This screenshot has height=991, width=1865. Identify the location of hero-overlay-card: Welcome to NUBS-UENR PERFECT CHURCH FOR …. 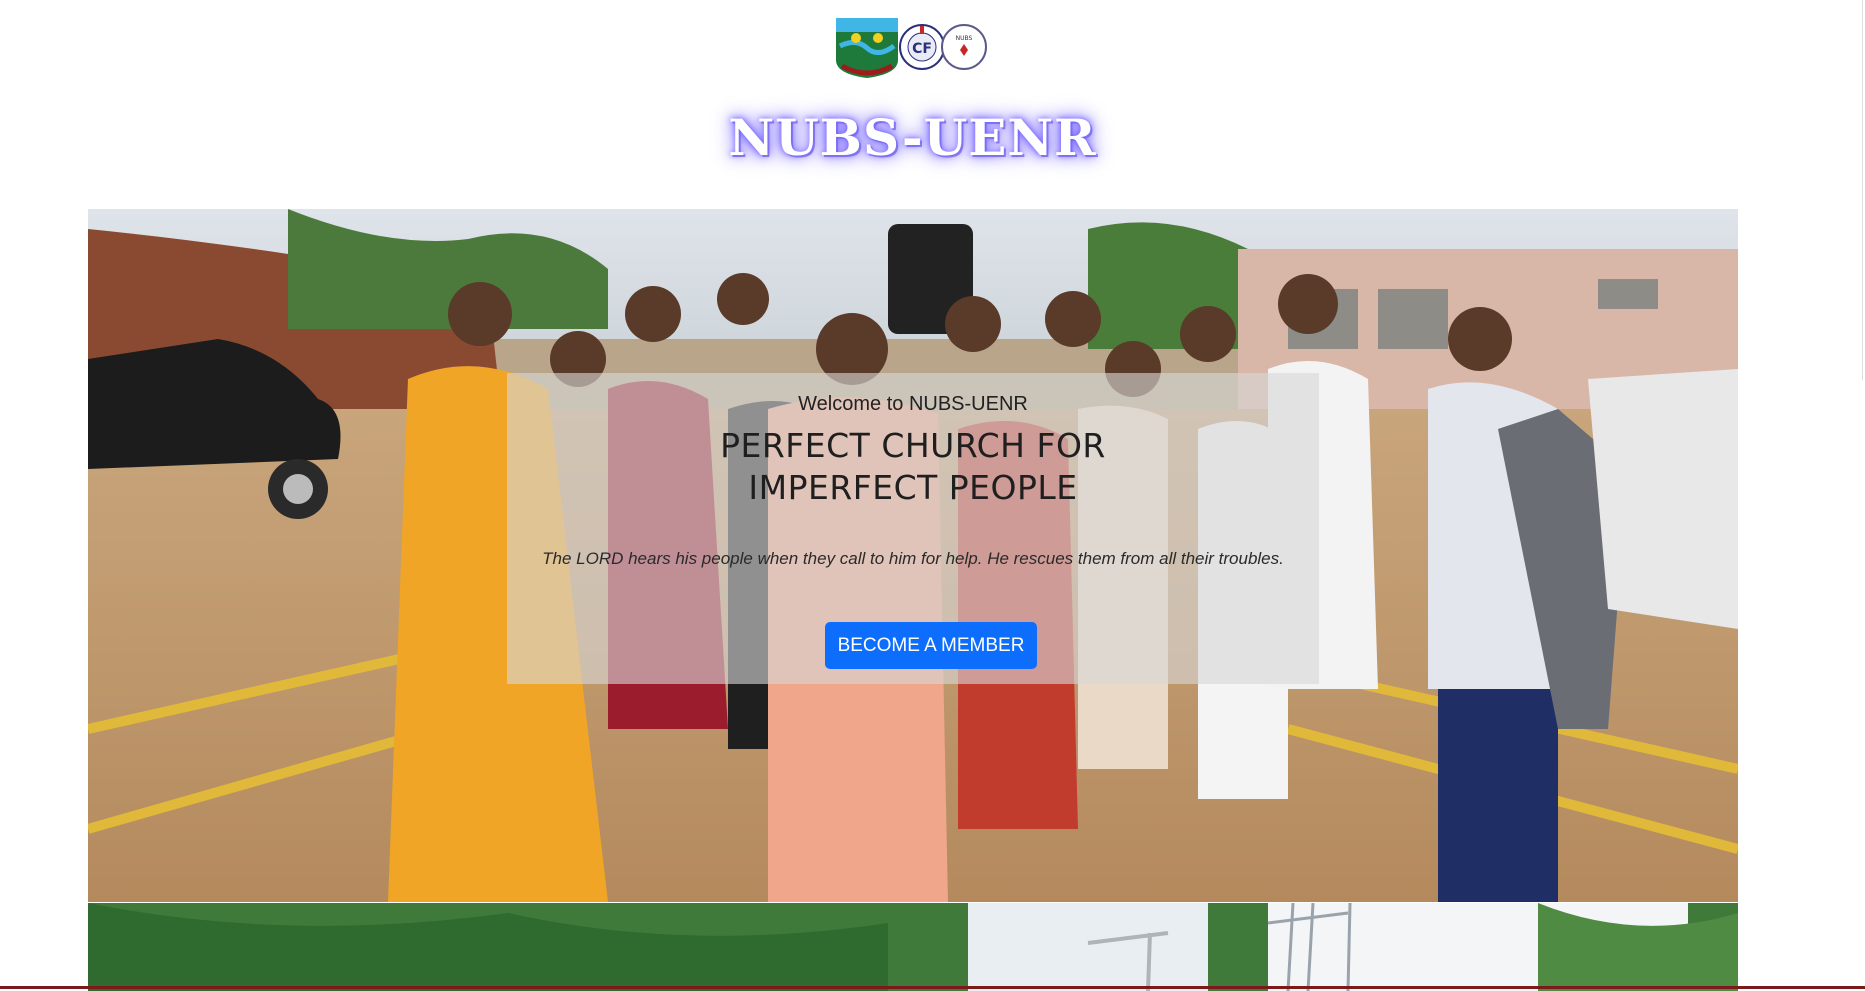
(913, 528).